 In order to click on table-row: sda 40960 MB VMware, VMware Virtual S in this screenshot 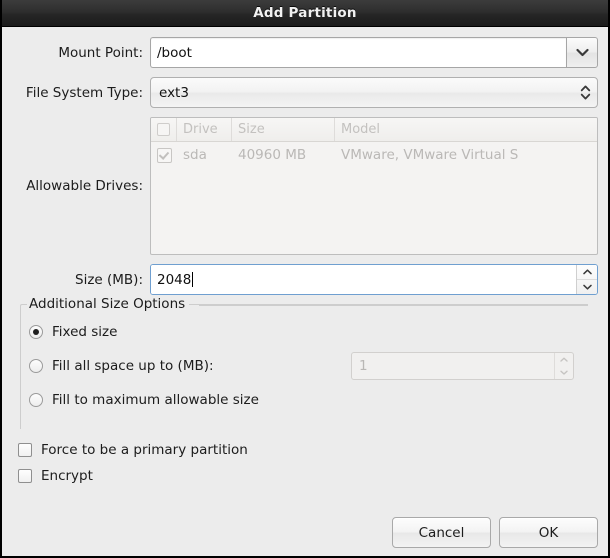, I will do `click(374, 155)`.